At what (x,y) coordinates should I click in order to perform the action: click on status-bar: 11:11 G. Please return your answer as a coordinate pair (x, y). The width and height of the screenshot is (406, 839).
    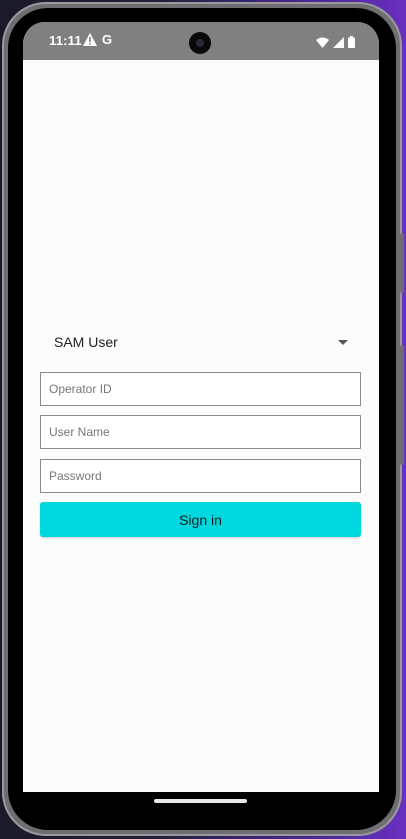
    Looking at the image, I should click on (201, 41).